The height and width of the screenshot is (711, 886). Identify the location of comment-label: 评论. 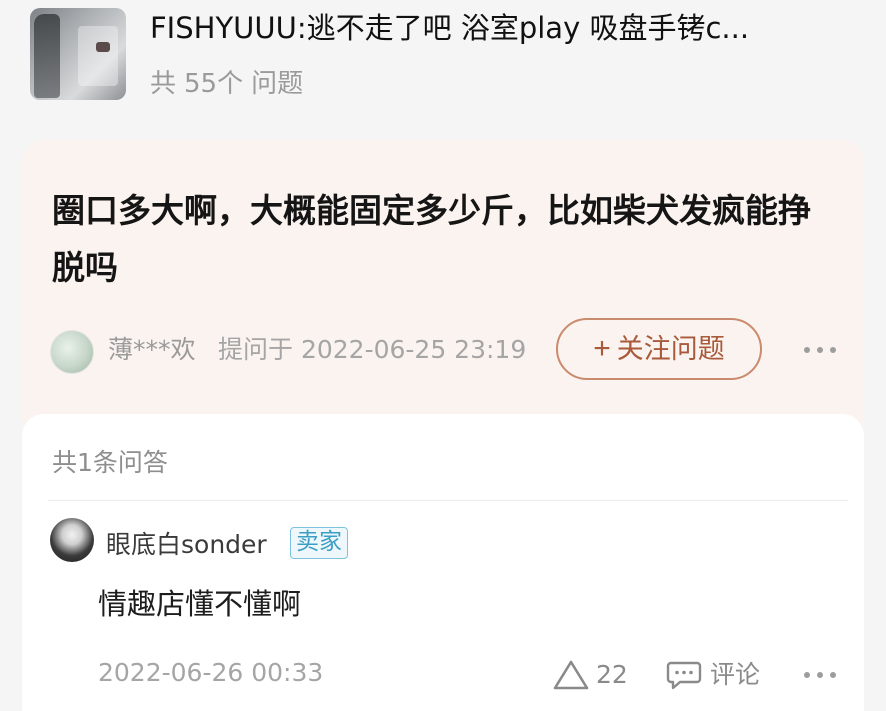
(735, 674).